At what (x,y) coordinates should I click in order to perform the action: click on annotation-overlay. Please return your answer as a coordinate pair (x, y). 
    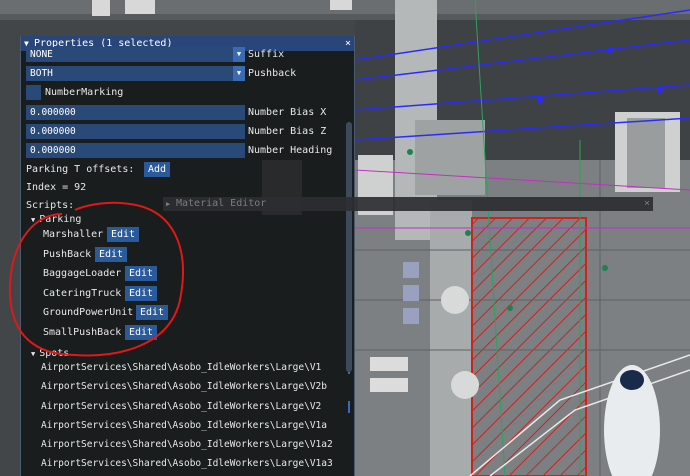
    Looking at the image, I should click on (96, 279).